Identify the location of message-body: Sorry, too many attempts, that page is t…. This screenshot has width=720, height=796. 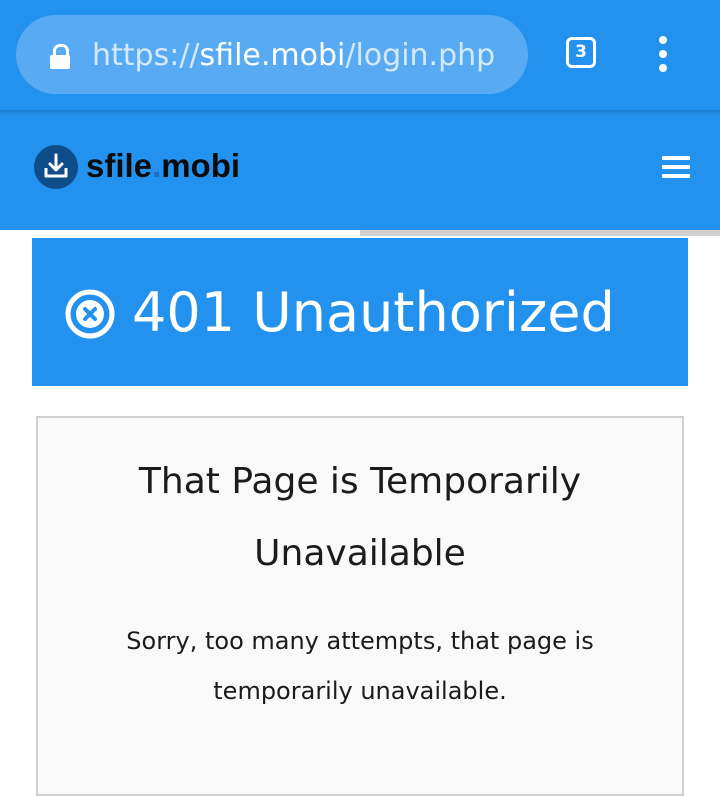
(360, 666).